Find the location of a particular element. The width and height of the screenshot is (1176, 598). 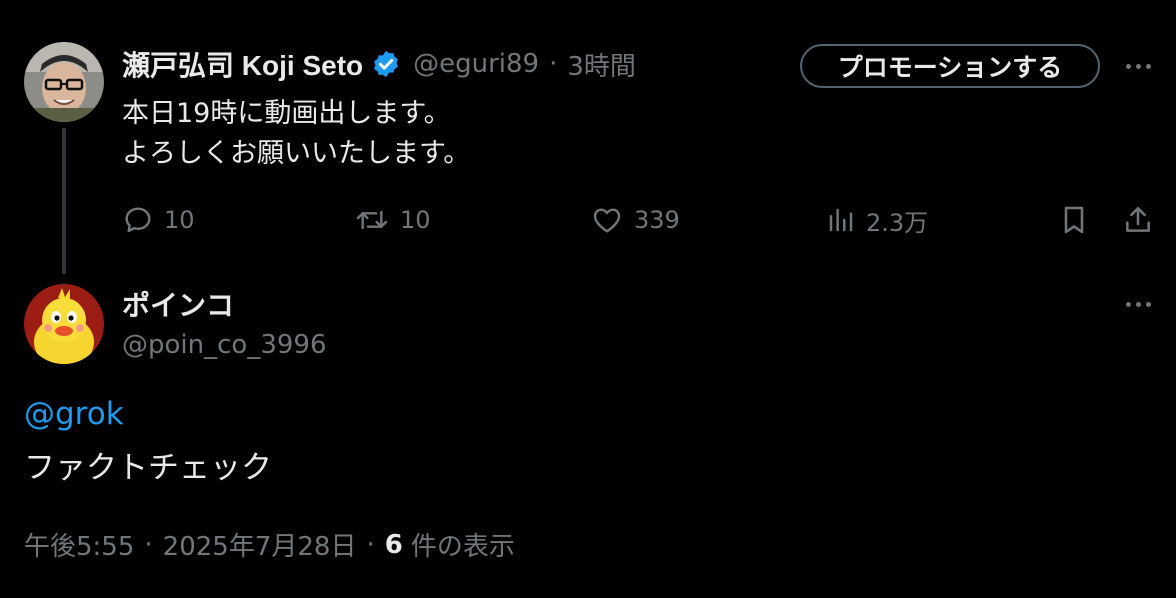

views-button: 2.3万 is located at coordinates (877, 220).